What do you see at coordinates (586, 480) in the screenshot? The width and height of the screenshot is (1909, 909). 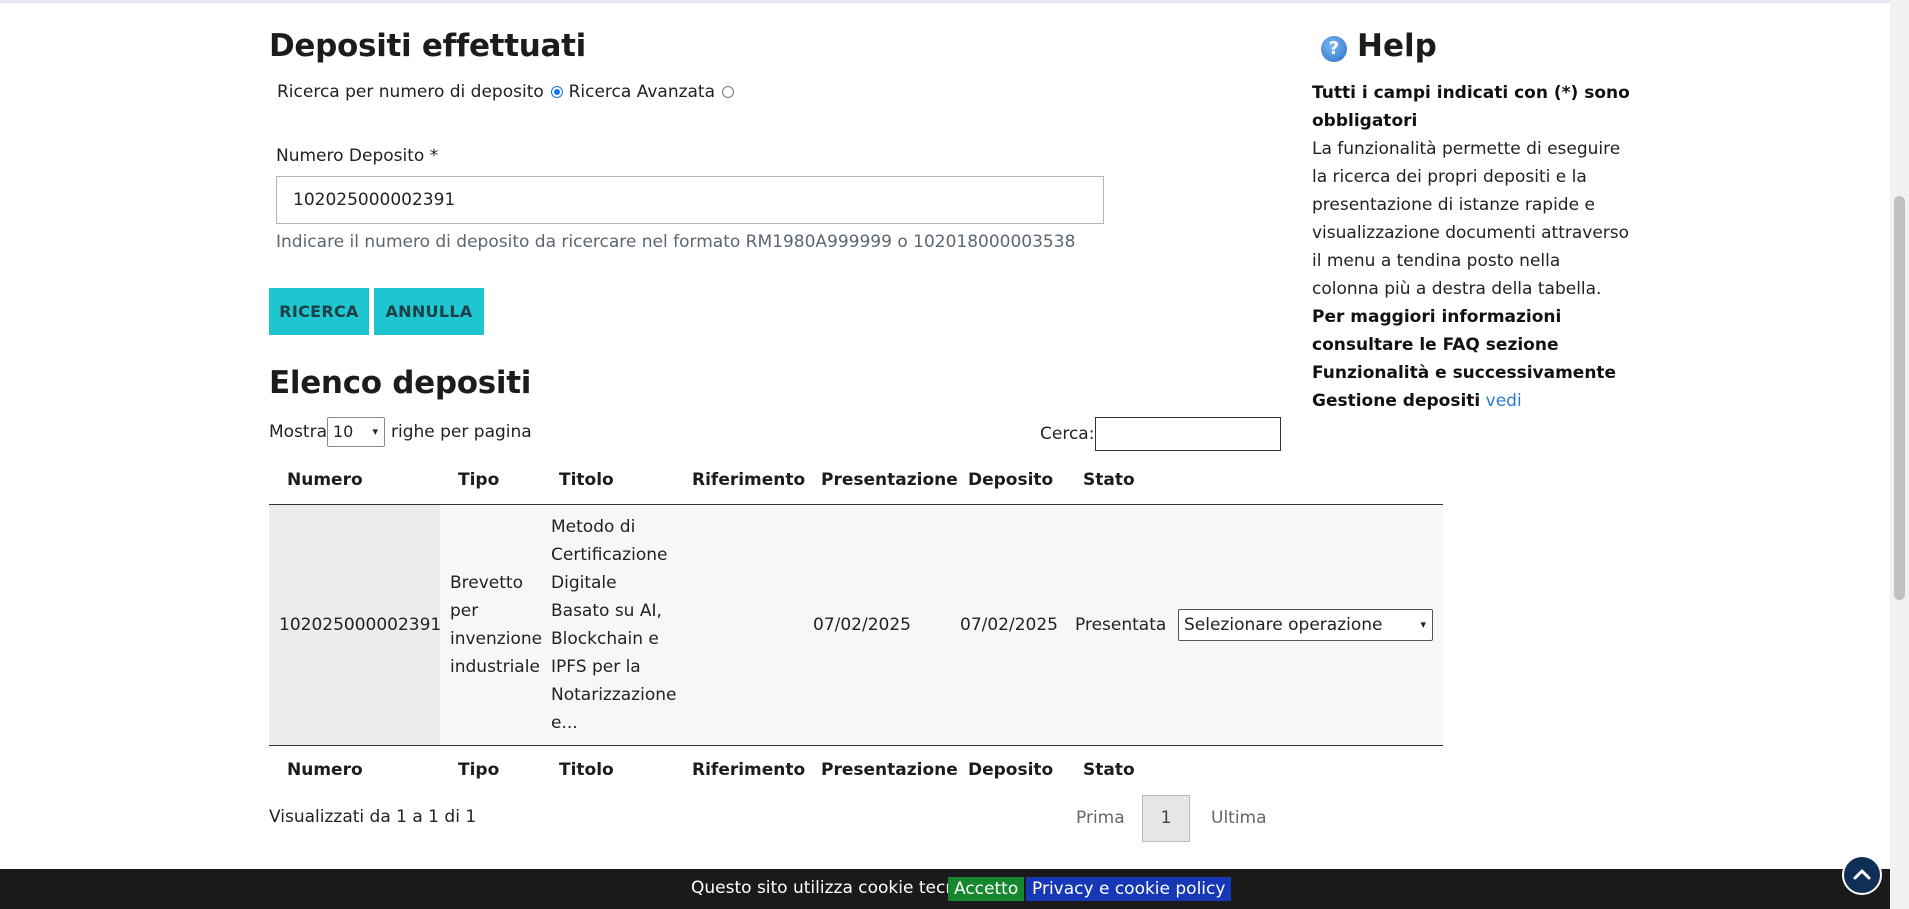 I see `th-titolo: Titolo` at bounding box center [586, 480].